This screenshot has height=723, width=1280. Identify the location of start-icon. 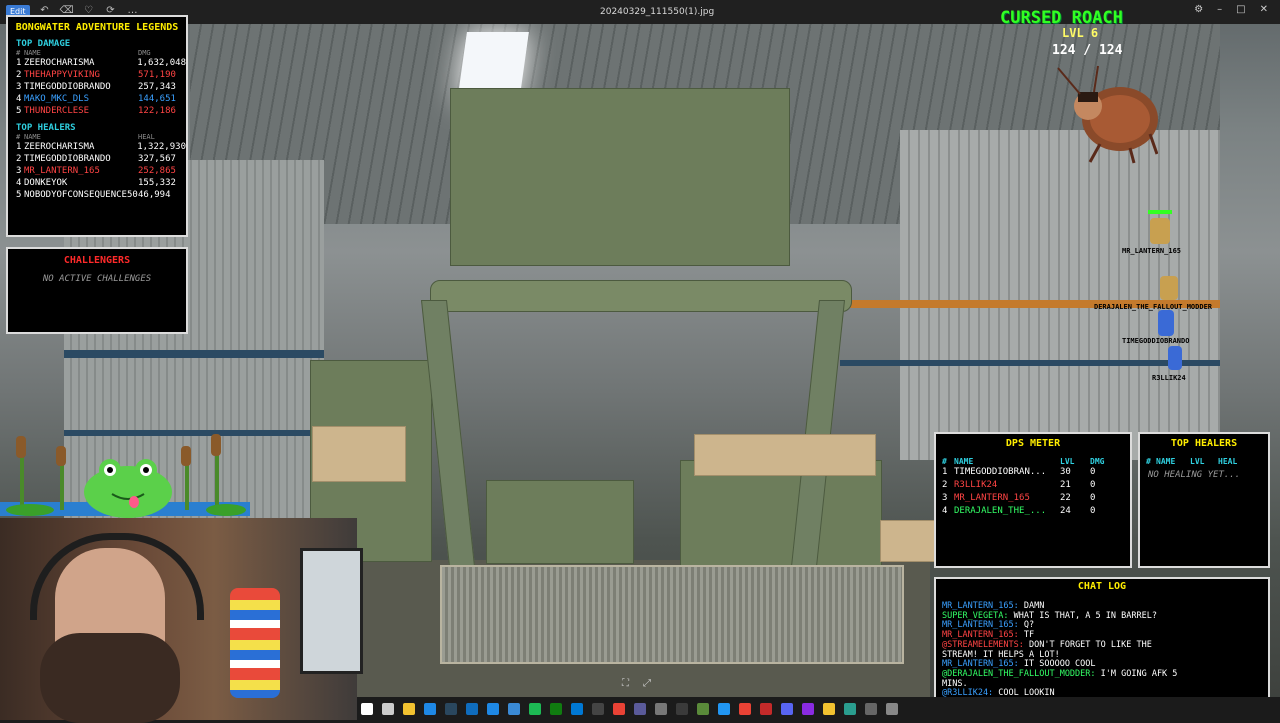
(367, 708).